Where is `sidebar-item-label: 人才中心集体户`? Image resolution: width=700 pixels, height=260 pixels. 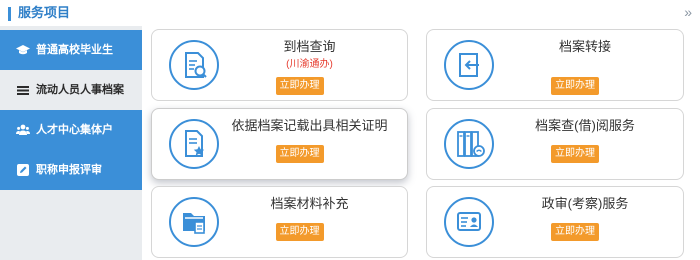 sidebar-item-label: 人才中心集体户 is located at coordinates (74, 130).